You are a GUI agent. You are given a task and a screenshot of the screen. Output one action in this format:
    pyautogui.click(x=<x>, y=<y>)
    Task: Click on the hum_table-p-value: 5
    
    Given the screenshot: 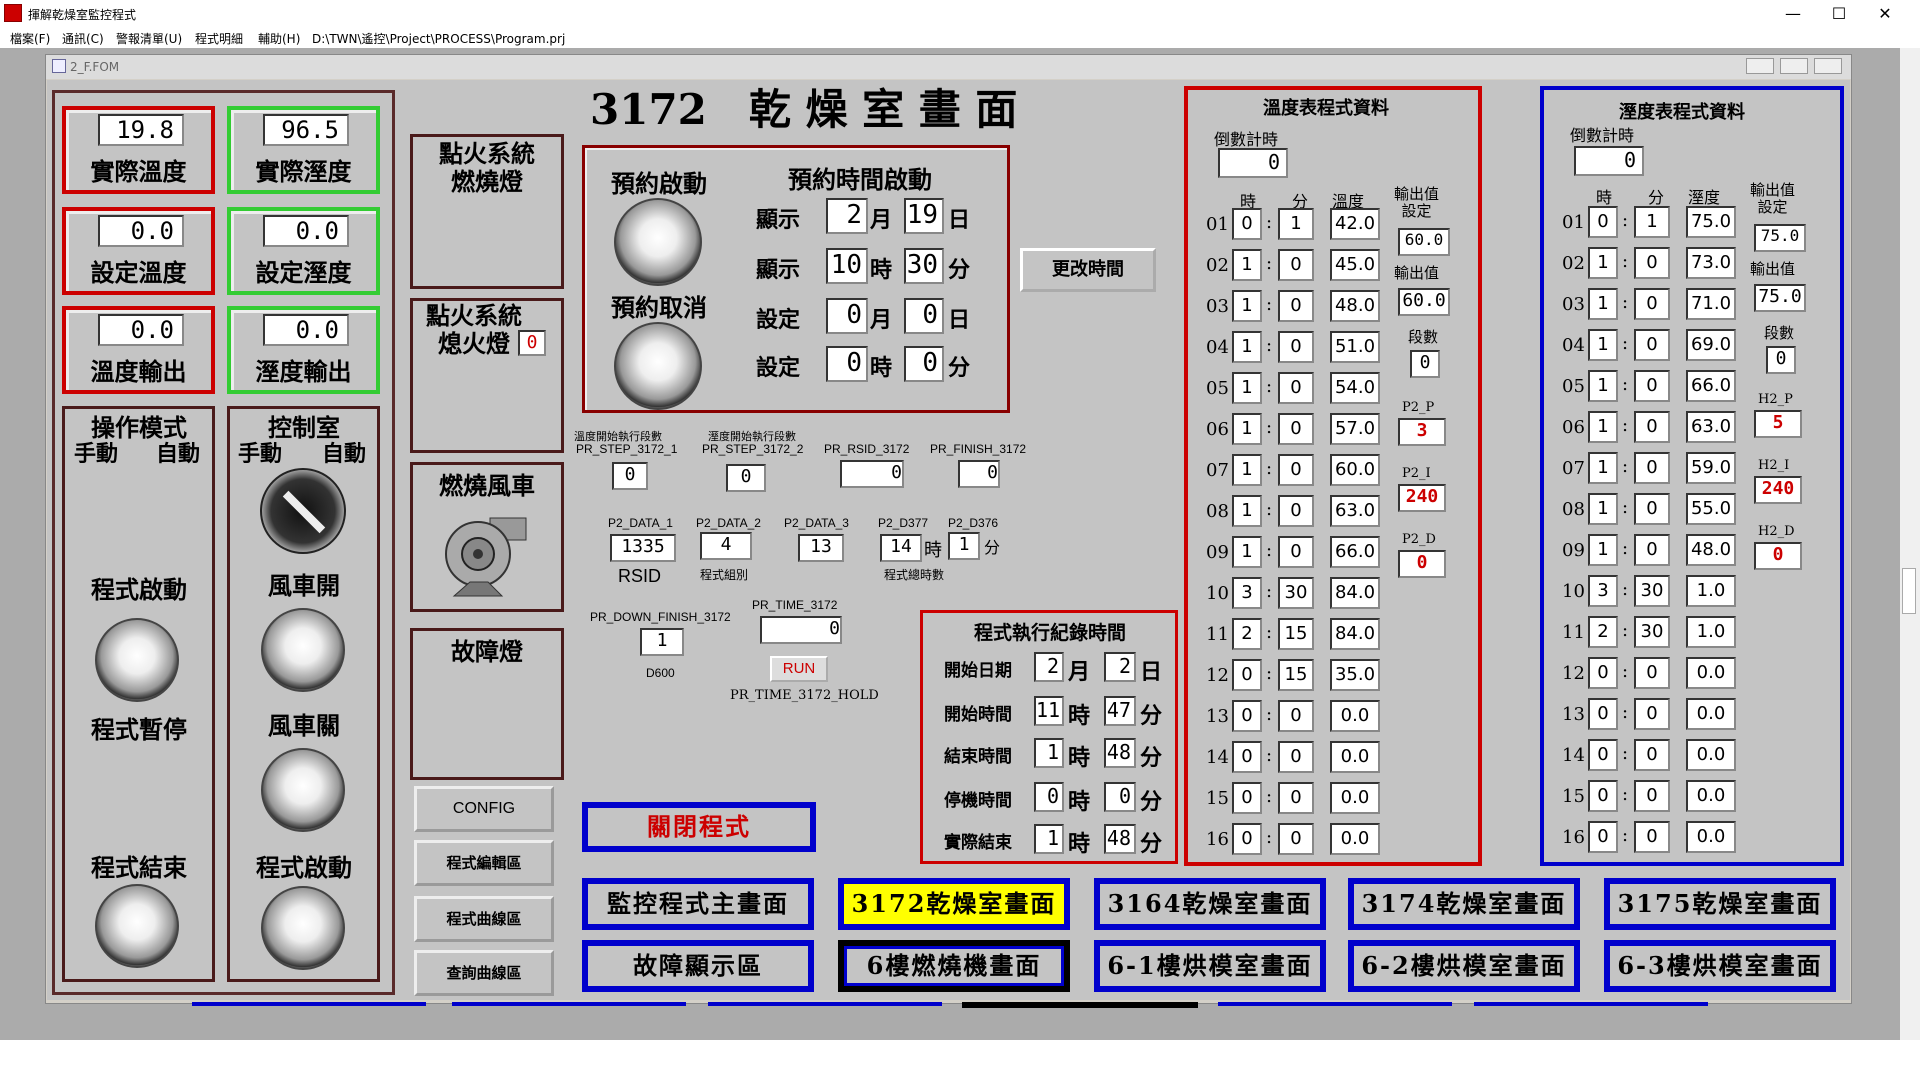 What is the action you would take?
    pyautogui.click(x=1778, y=424)
    